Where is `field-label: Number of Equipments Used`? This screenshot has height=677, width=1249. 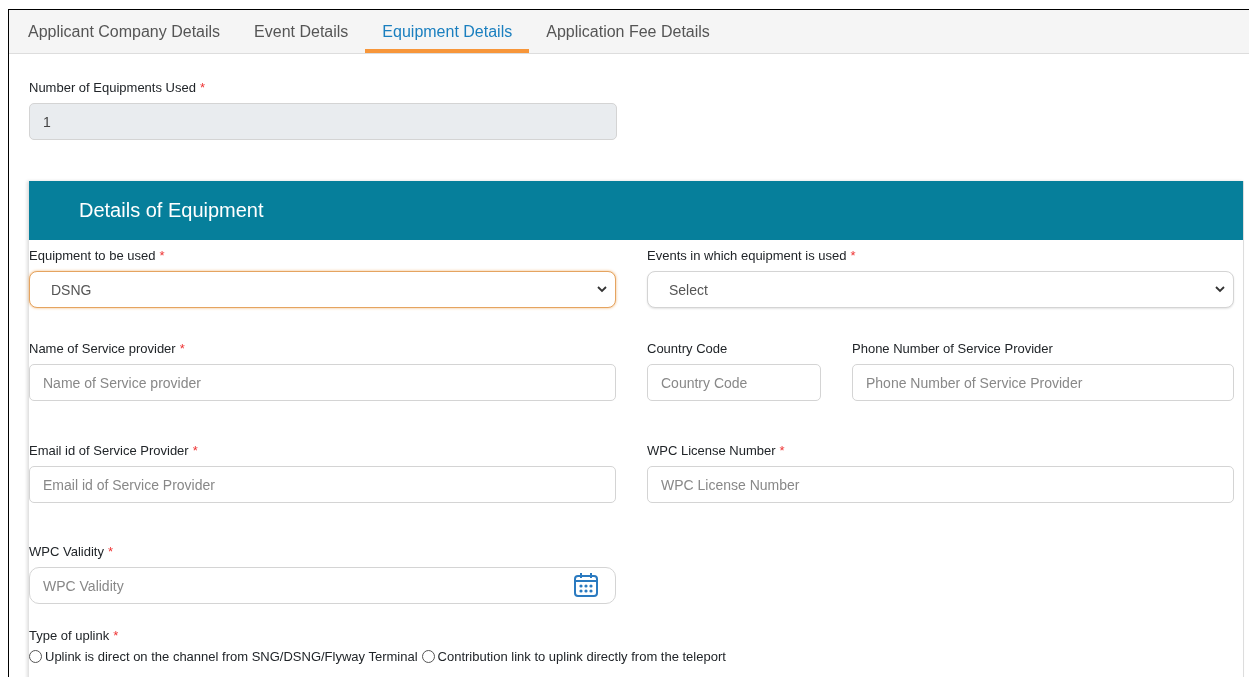
field-label: Number of Equipments Used is located at coordinates (112, 87).